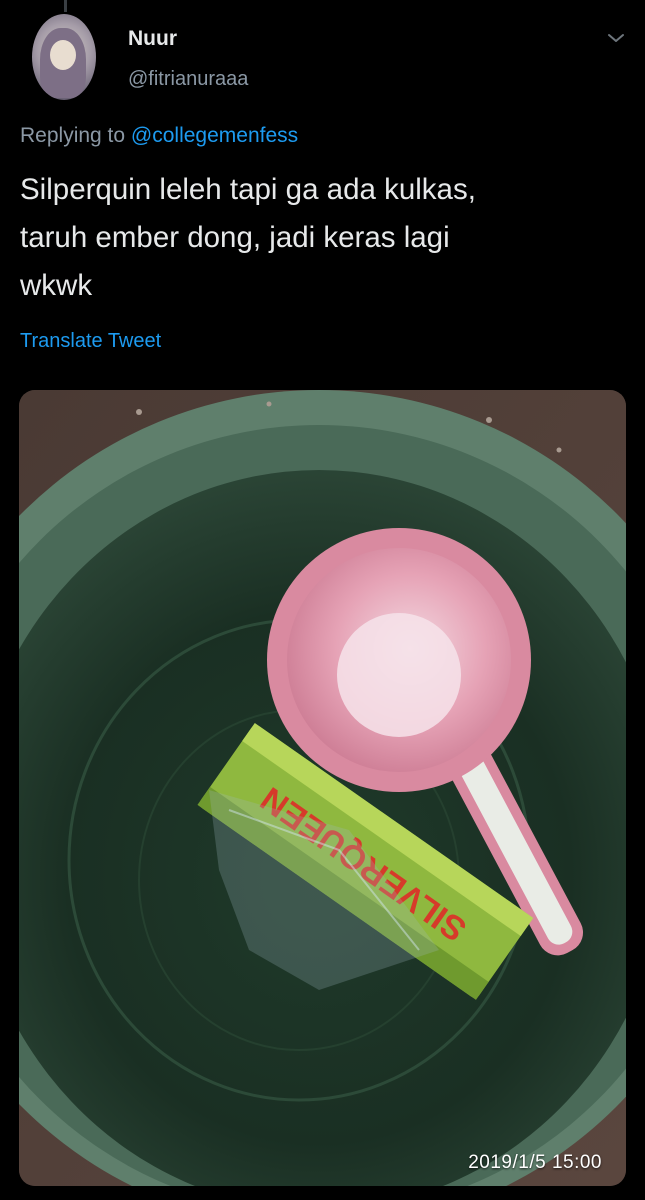 The image size is (645, 1200). I want to click on replying-prefix: Replying to, so click(75, 135).